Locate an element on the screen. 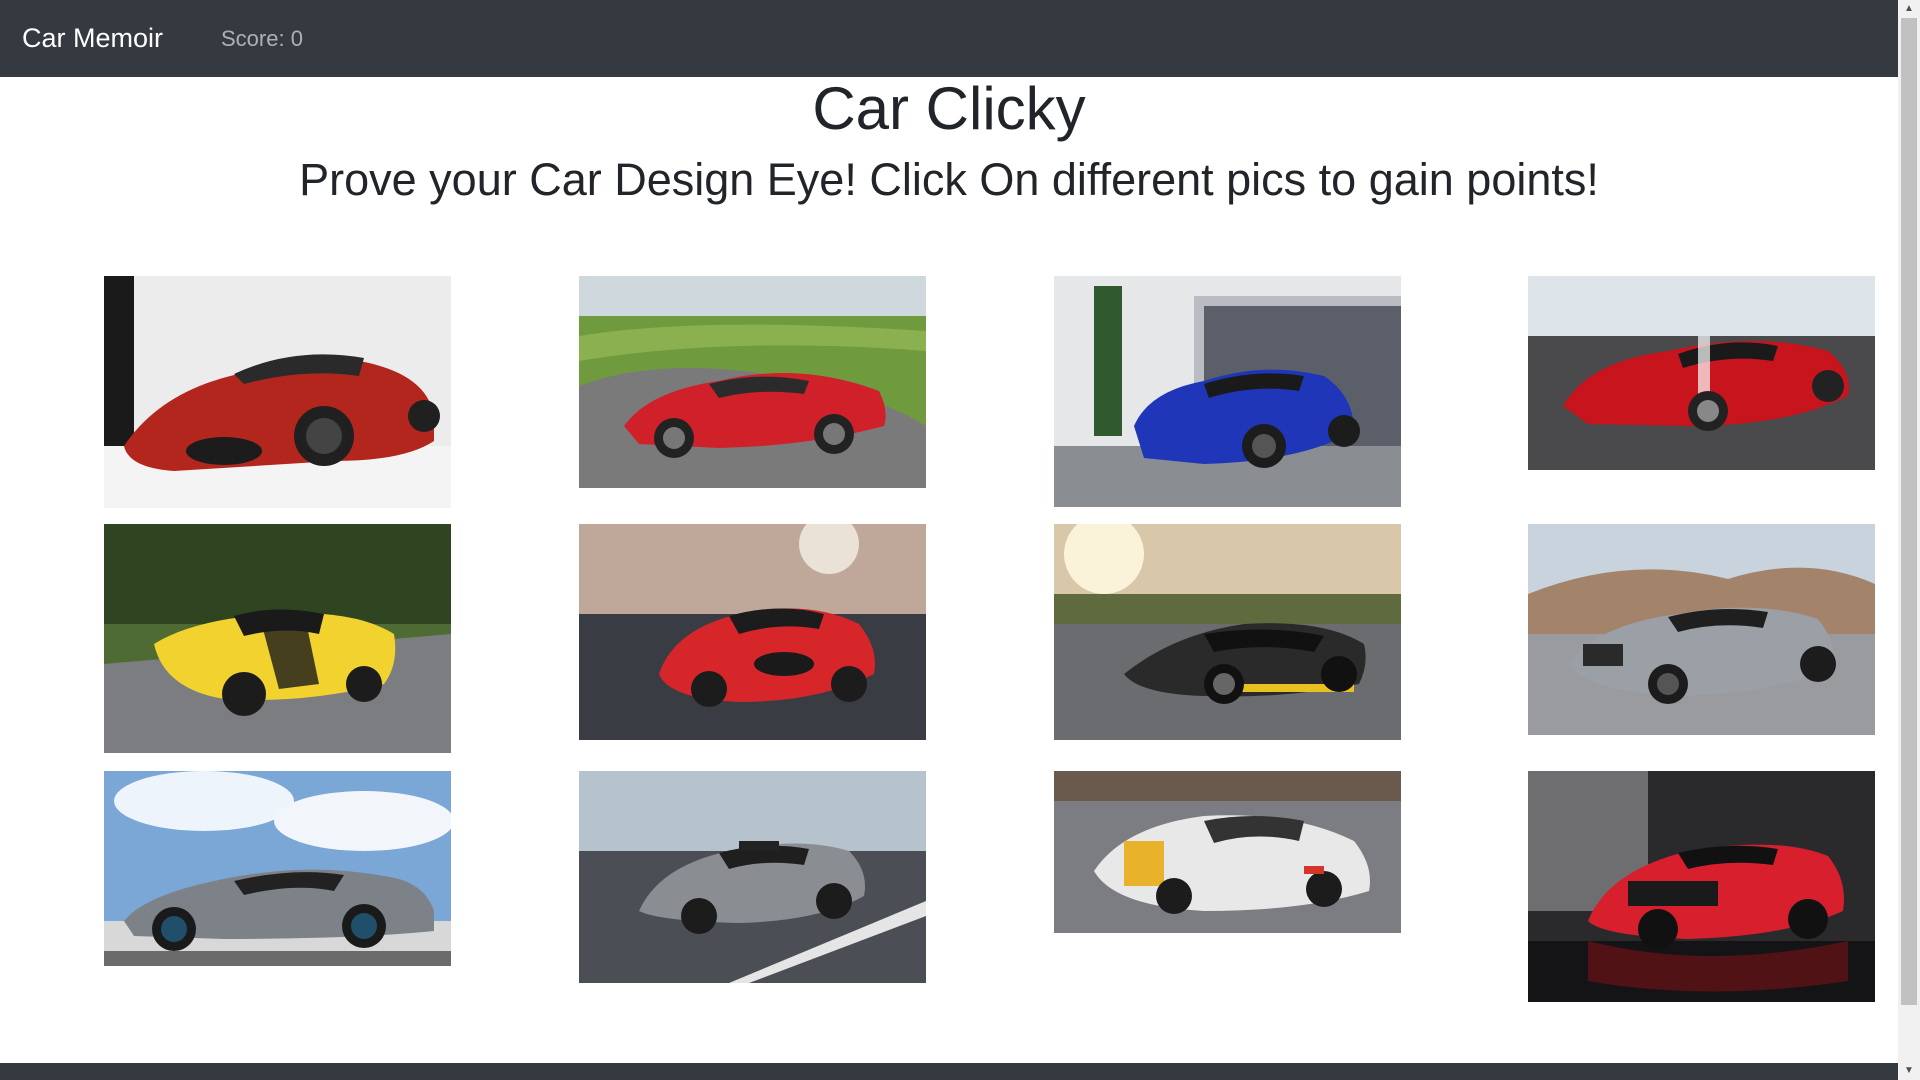  car-card-red-supercar-garage is located at coordinates (1701, 886).